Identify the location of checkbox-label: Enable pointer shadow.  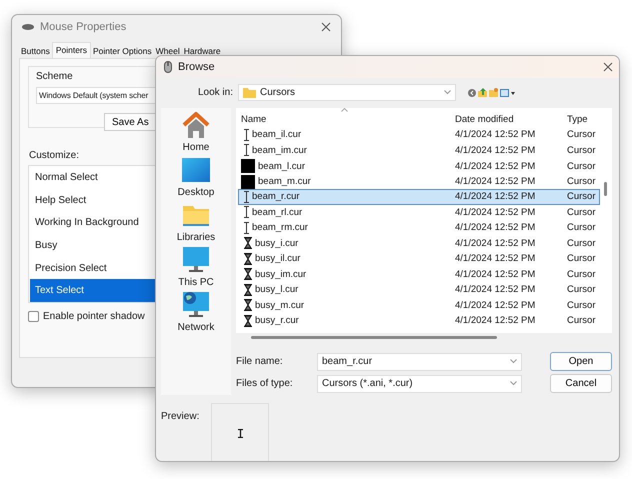
(94, 316).